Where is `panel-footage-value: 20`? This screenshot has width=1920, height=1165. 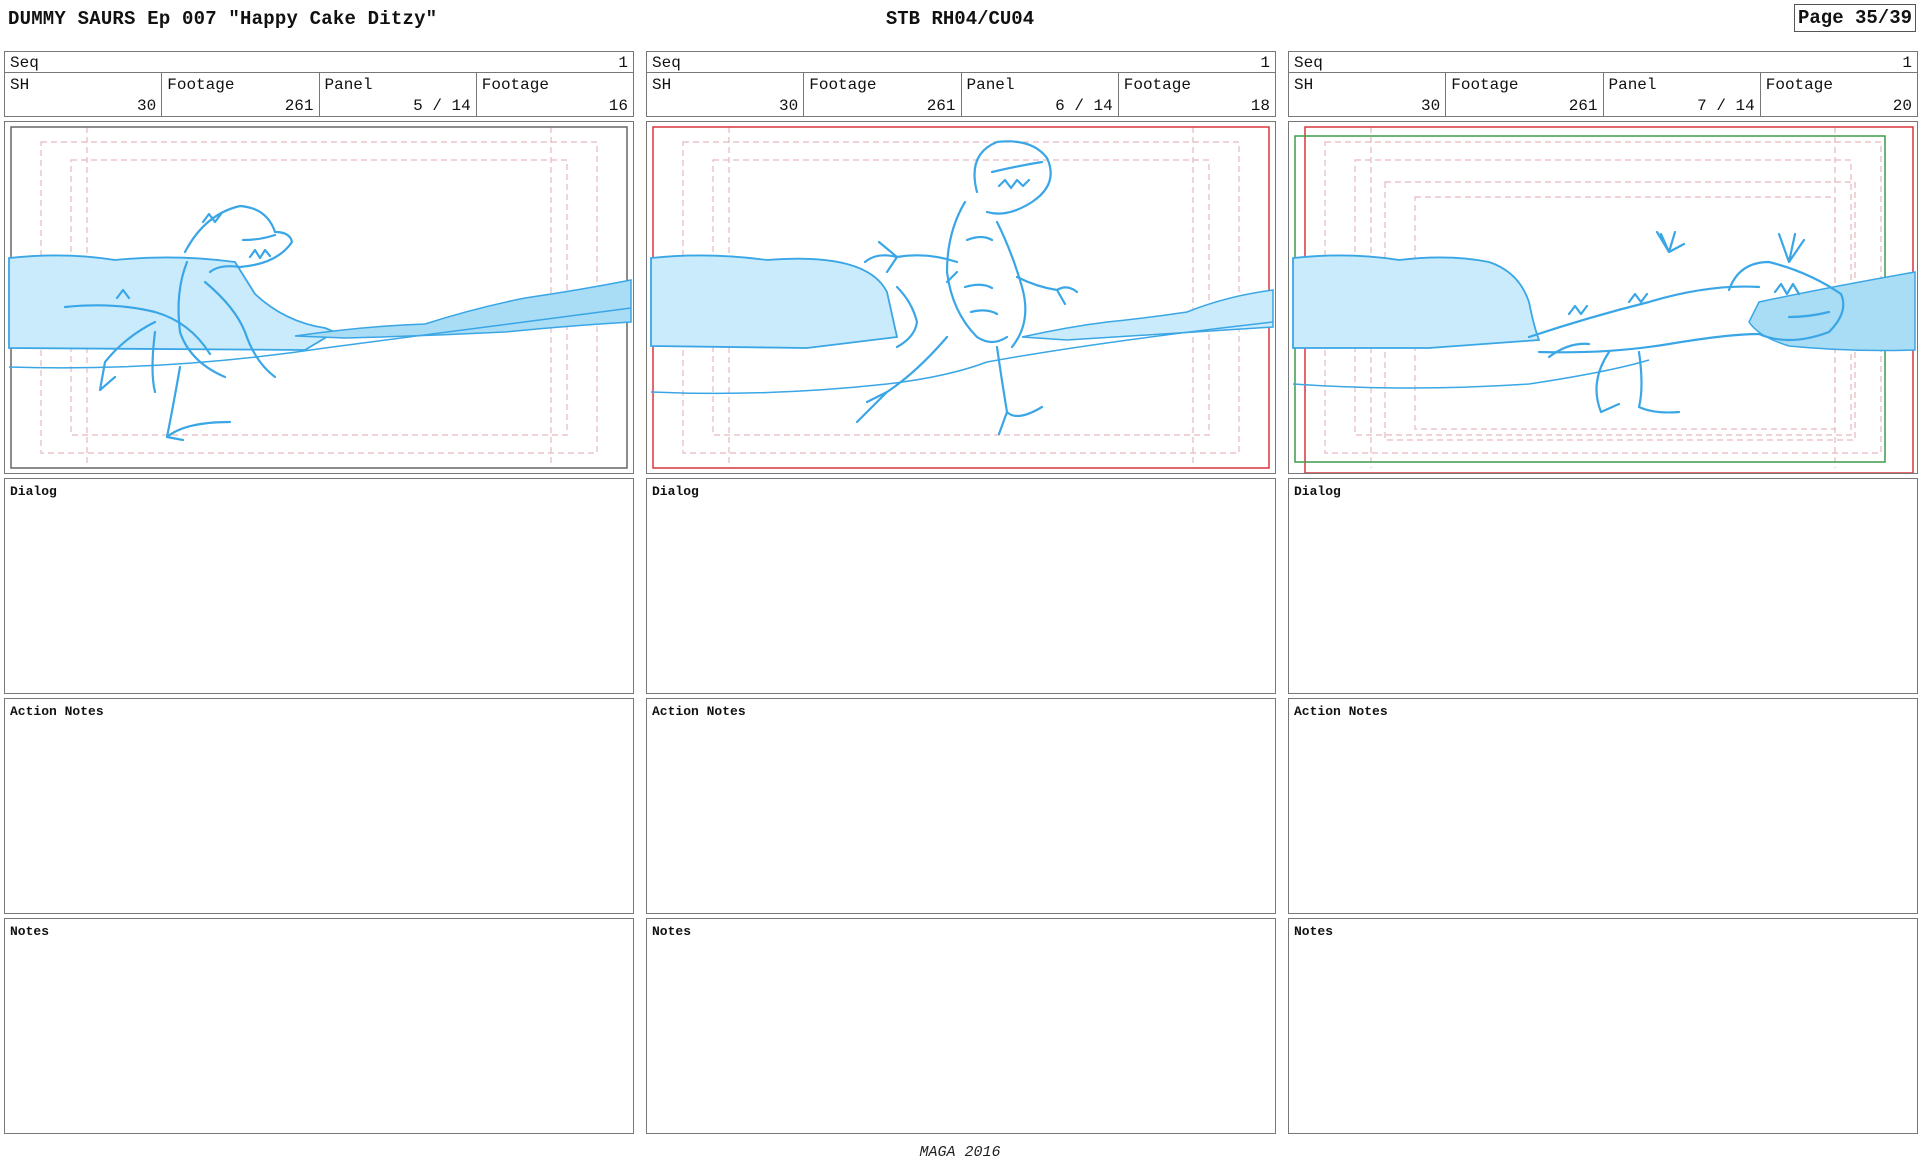 panel-footage-value: 20 is located at coordinates (1902, 106).